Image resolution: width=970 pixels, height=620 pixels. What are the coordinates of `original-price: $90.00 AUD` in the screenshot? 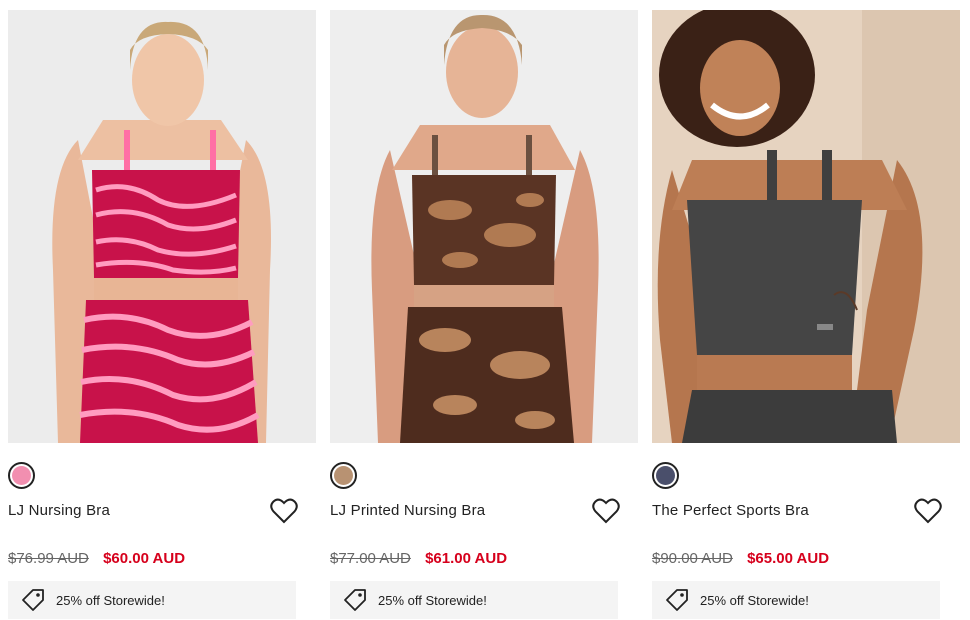 It's located at (692, 558).